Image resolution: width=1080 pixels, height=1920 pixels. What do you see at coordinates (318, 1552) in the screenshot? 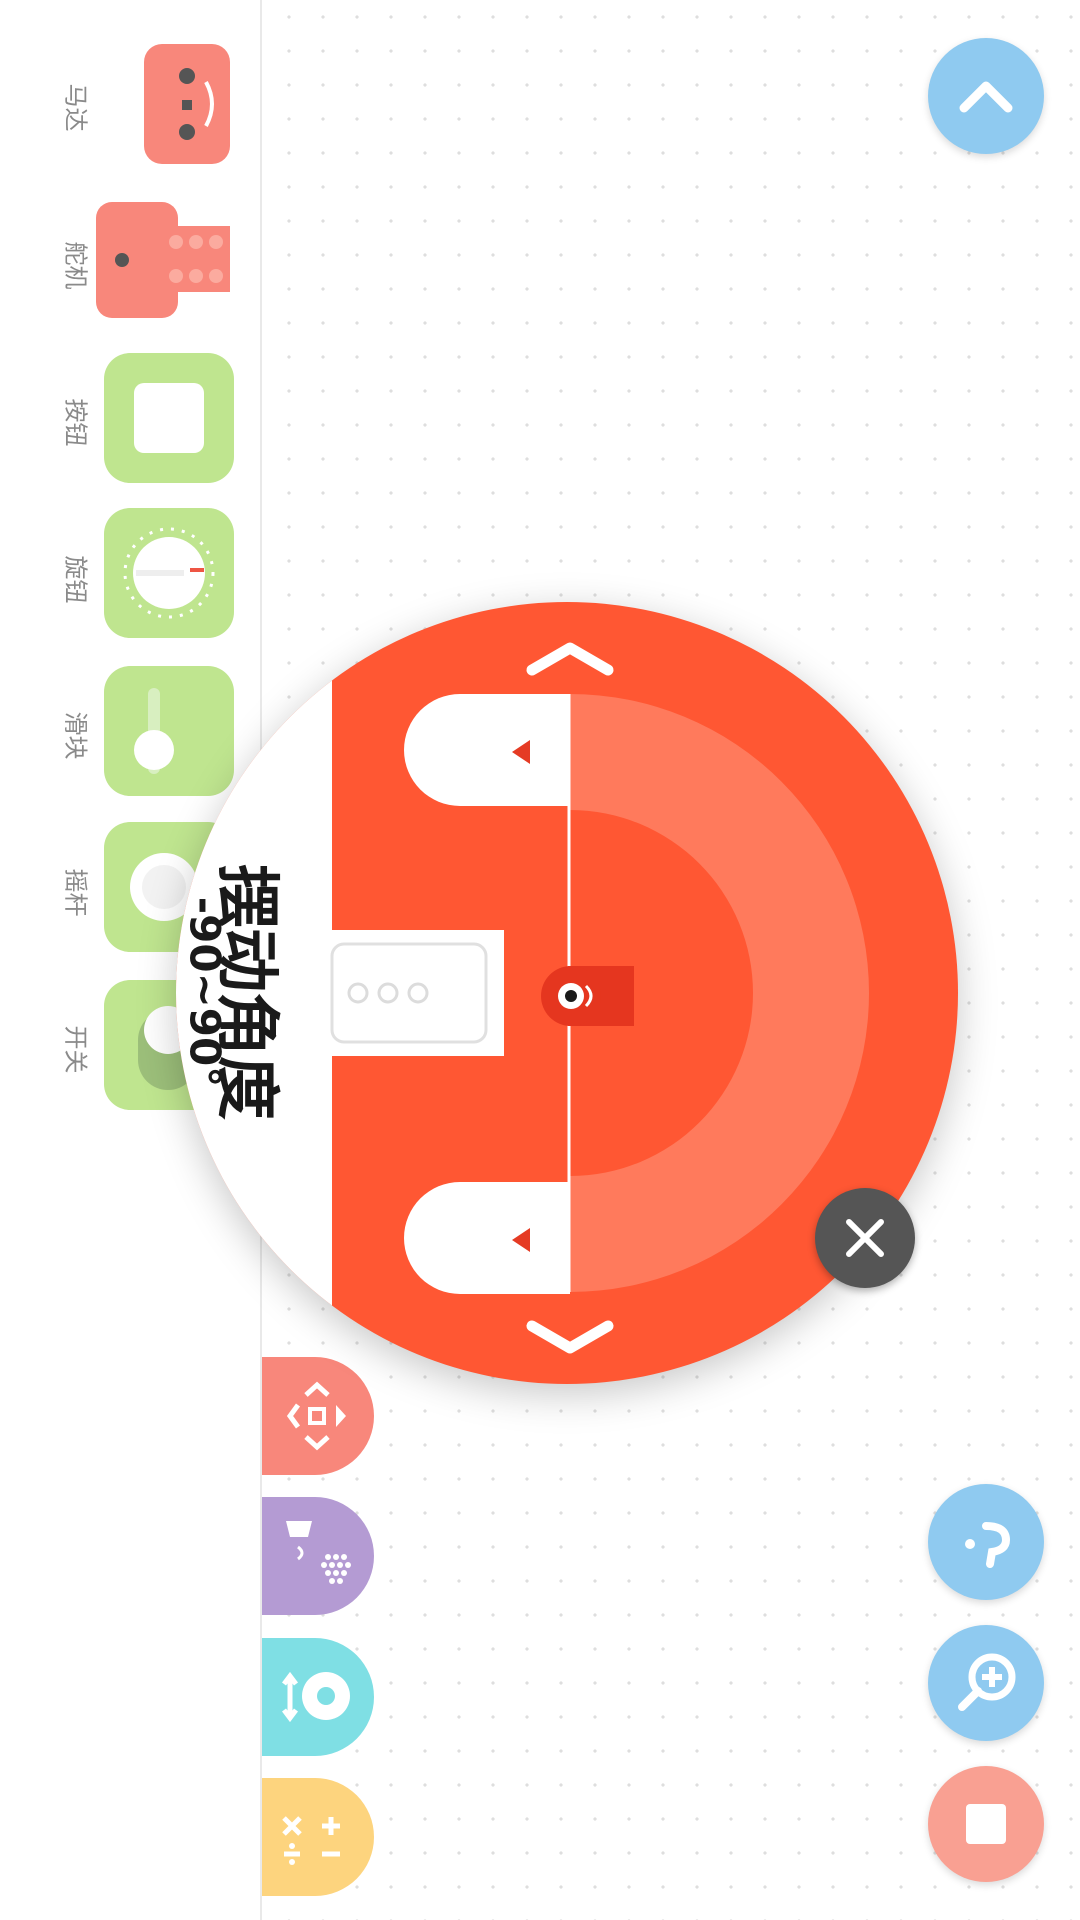
I see `display-sound-icon` at bounding box center [318, 1552].